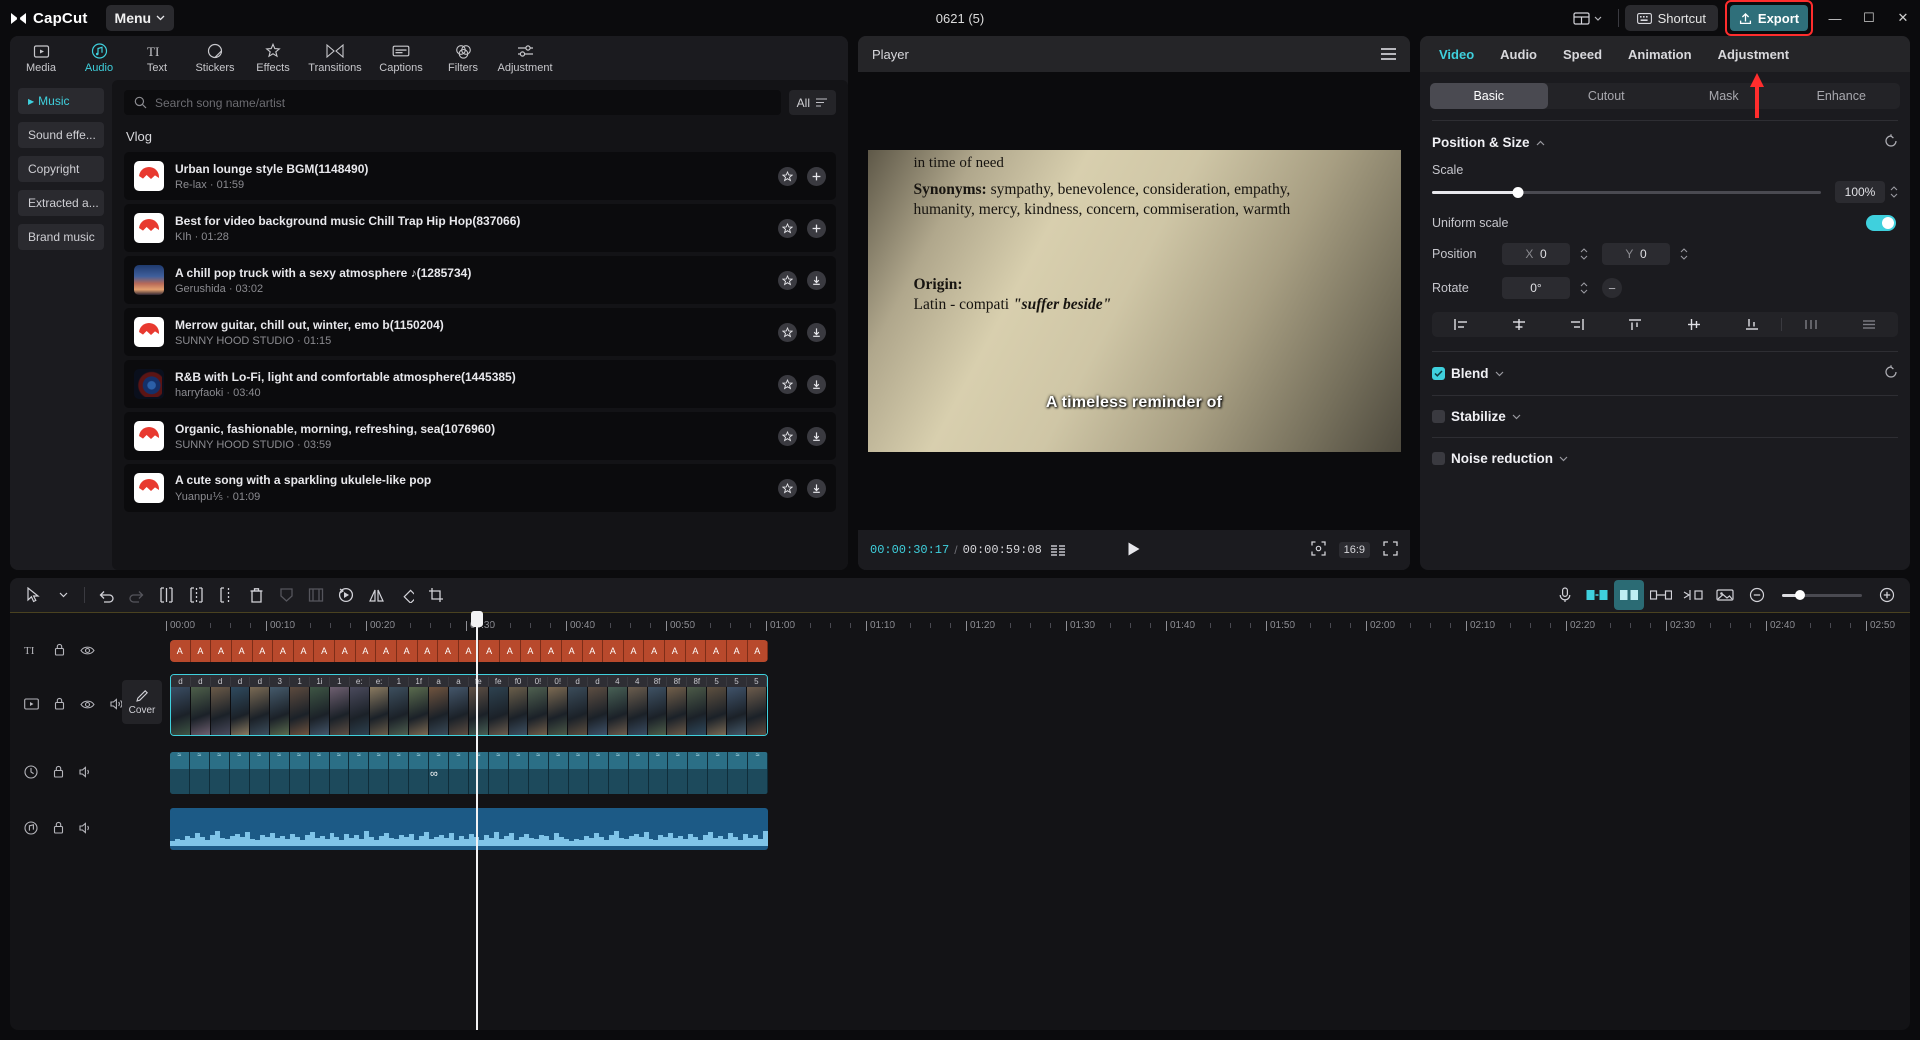 This screenshot has height=1040, width=1920. What do you see at coordinates (1887, 595) in the screenshot?
I see `zoom-in-icon` at bounding box center [1887, 595].